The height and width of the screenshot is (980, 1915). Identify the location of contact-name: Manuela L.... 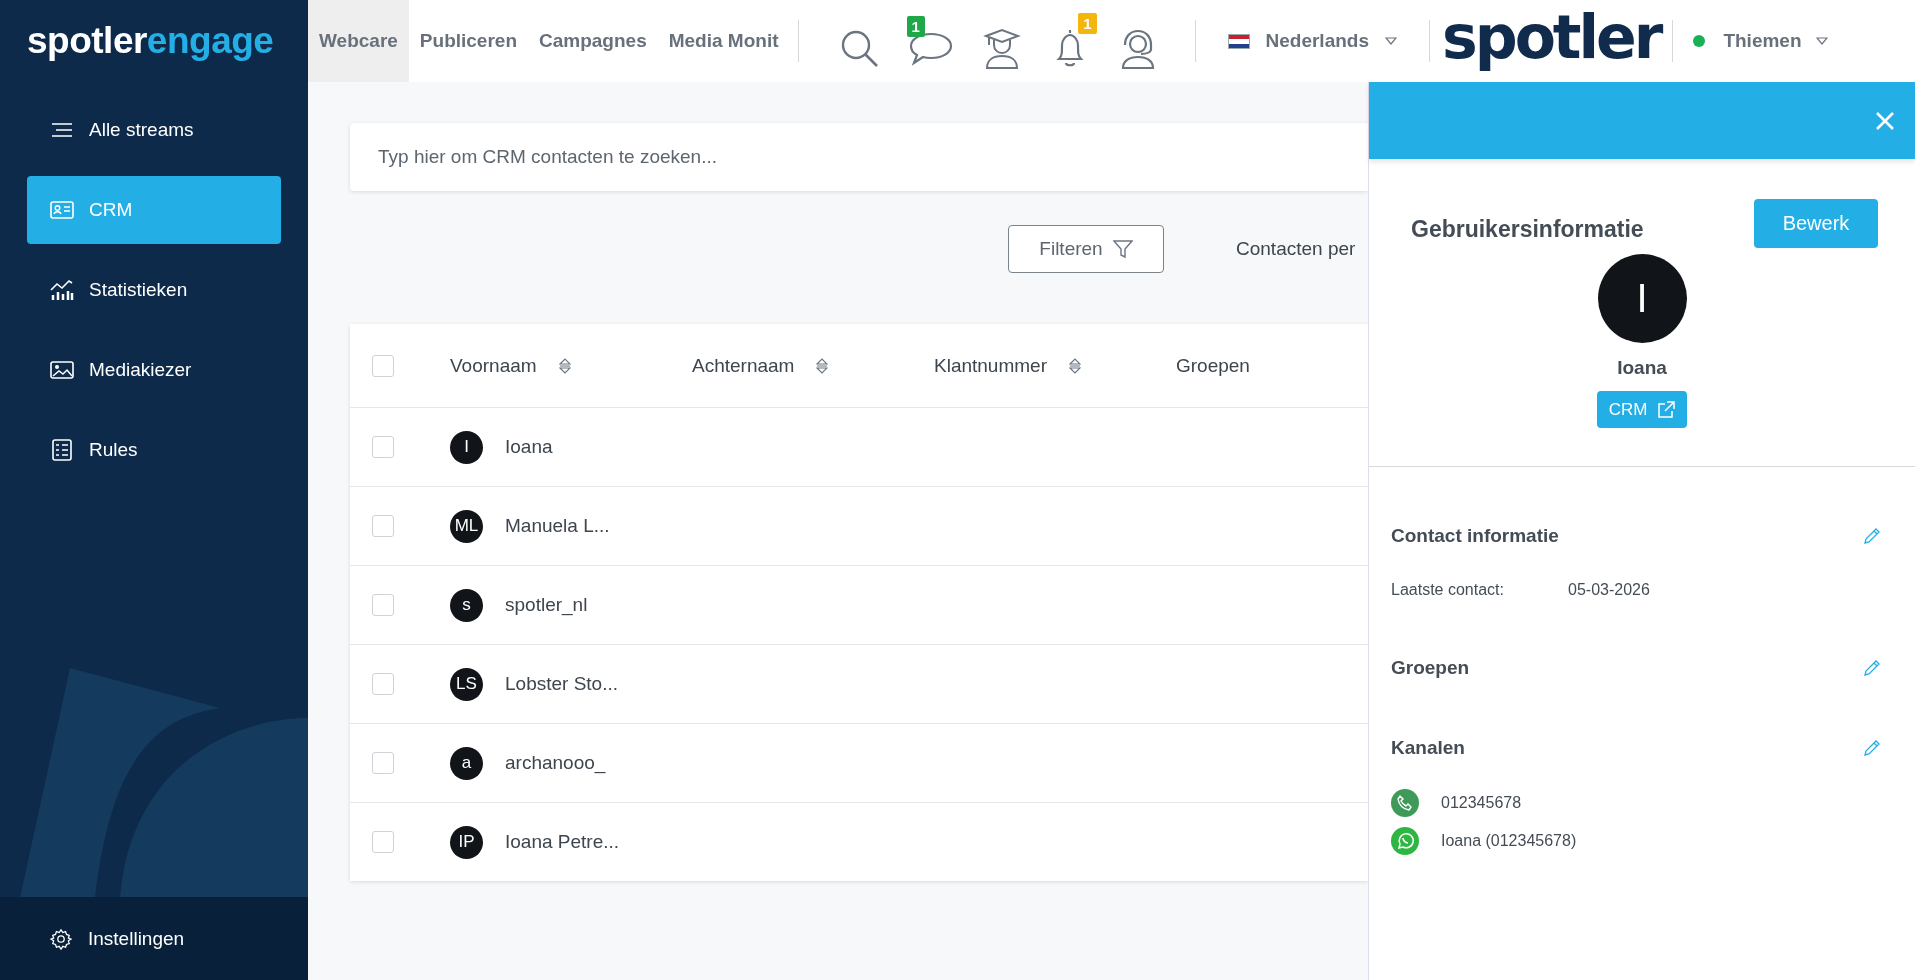
(557, 526).